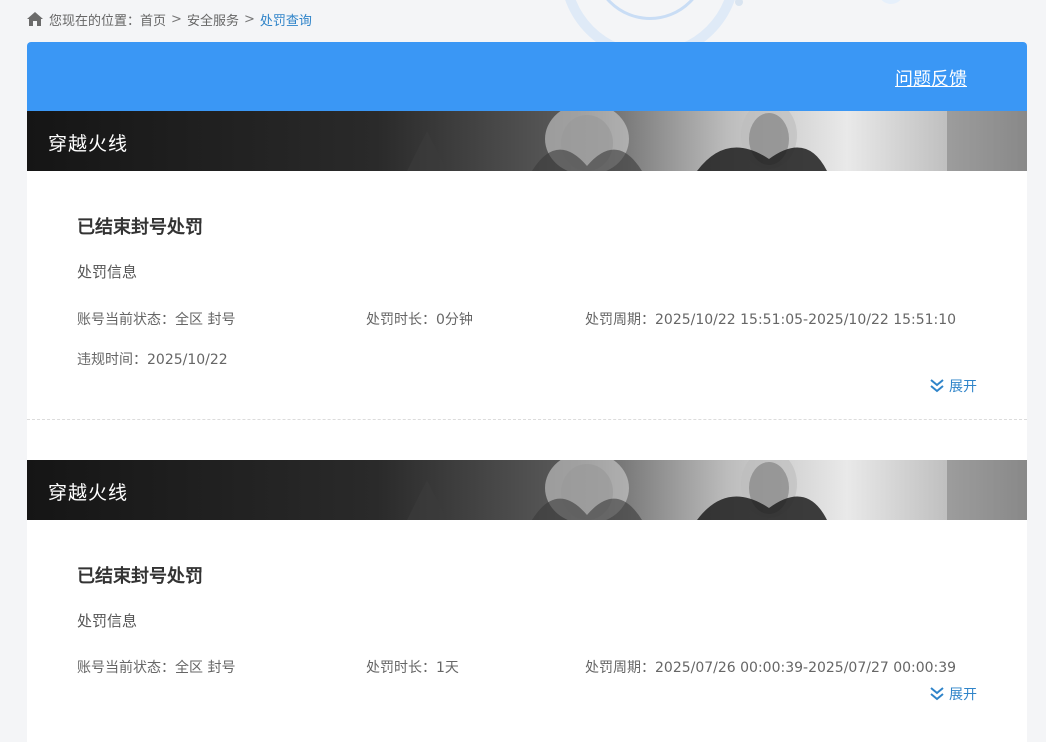 Image resolution: width=1046 pixels, height=742 pixels. What do you see at coordinates (806, 320) in the screenshot?
I see `period-value: 2025/10/22 15:51:05-2025/10/22 15:51:10` at bounding box center [806, 320].